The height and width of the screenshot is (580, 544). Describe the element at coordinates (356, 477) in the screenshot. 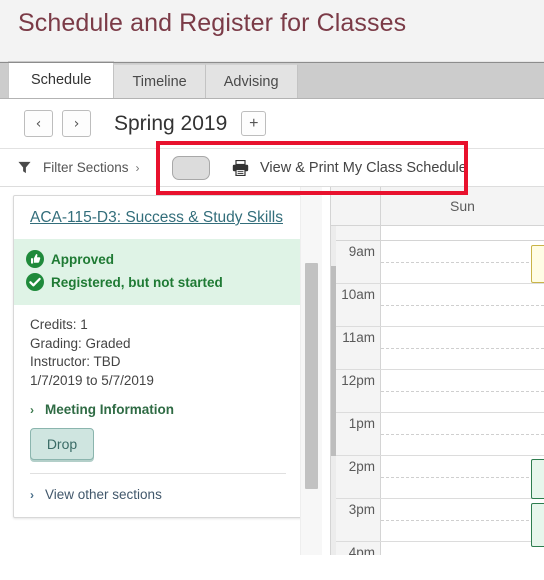

I see `calendar-time-label-2pm: 2pm` at that location.